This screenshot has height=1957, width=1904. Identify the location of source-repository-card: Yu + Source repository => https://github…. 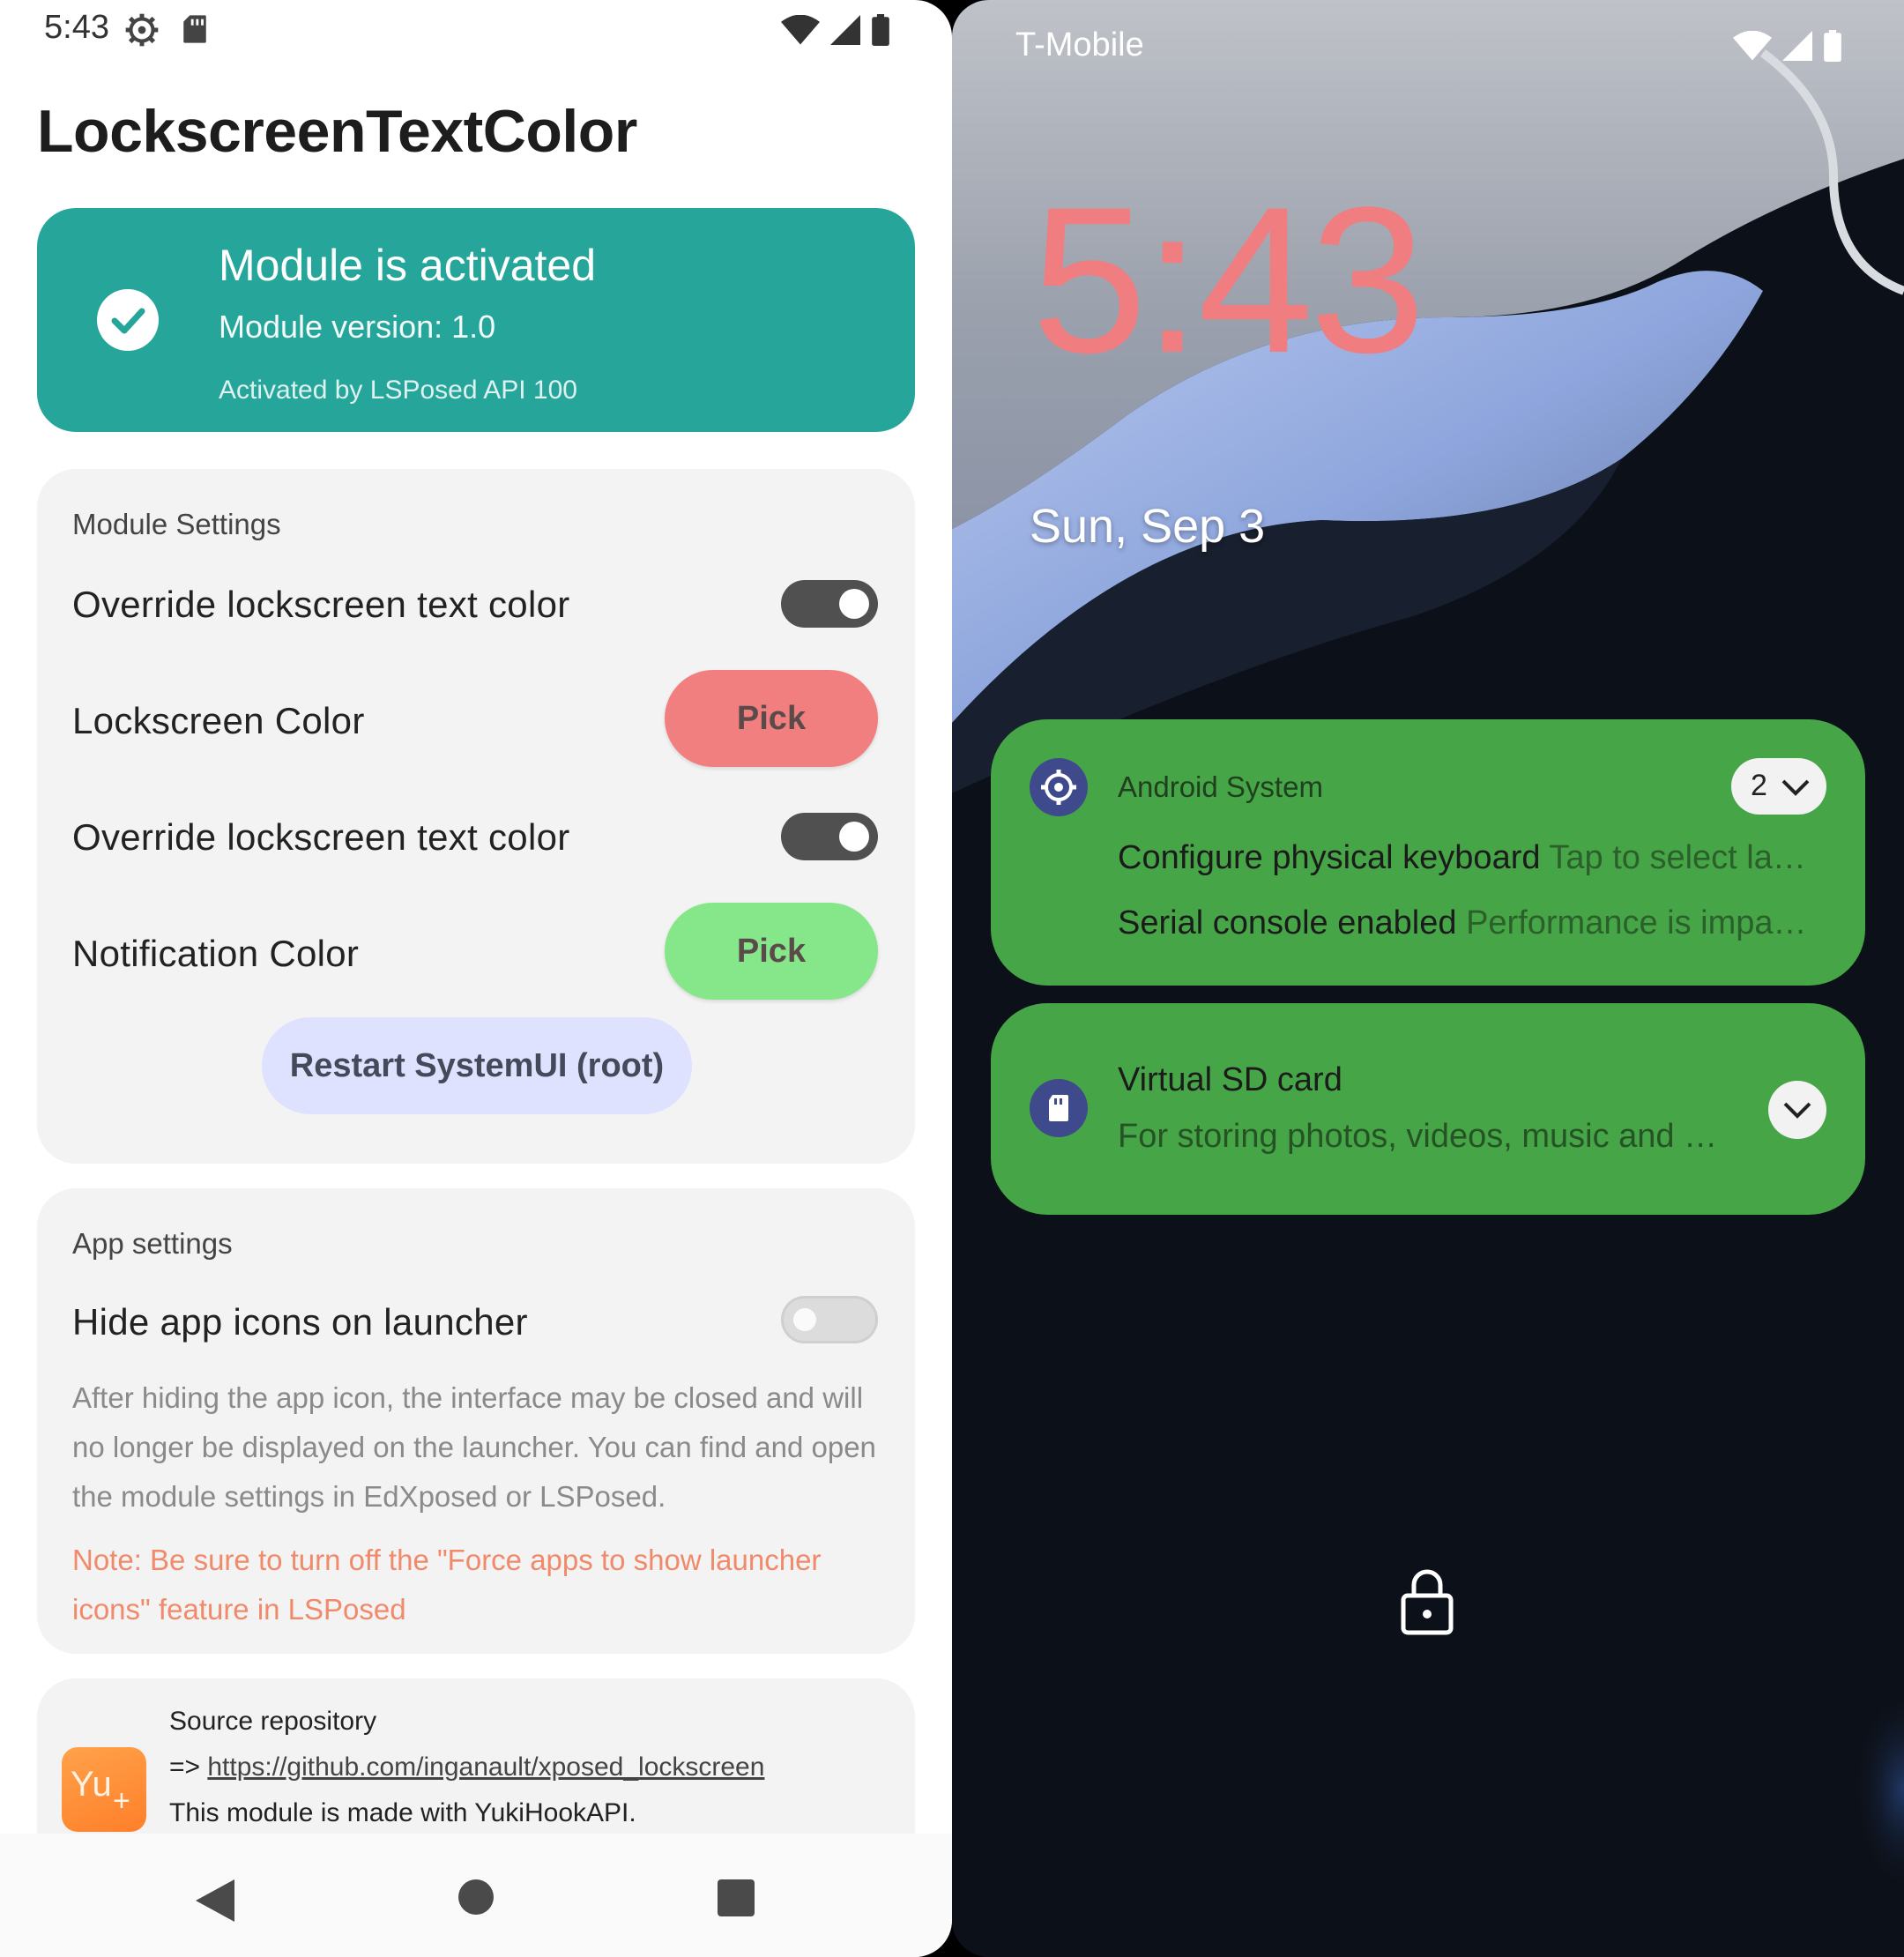
(476, 1757).